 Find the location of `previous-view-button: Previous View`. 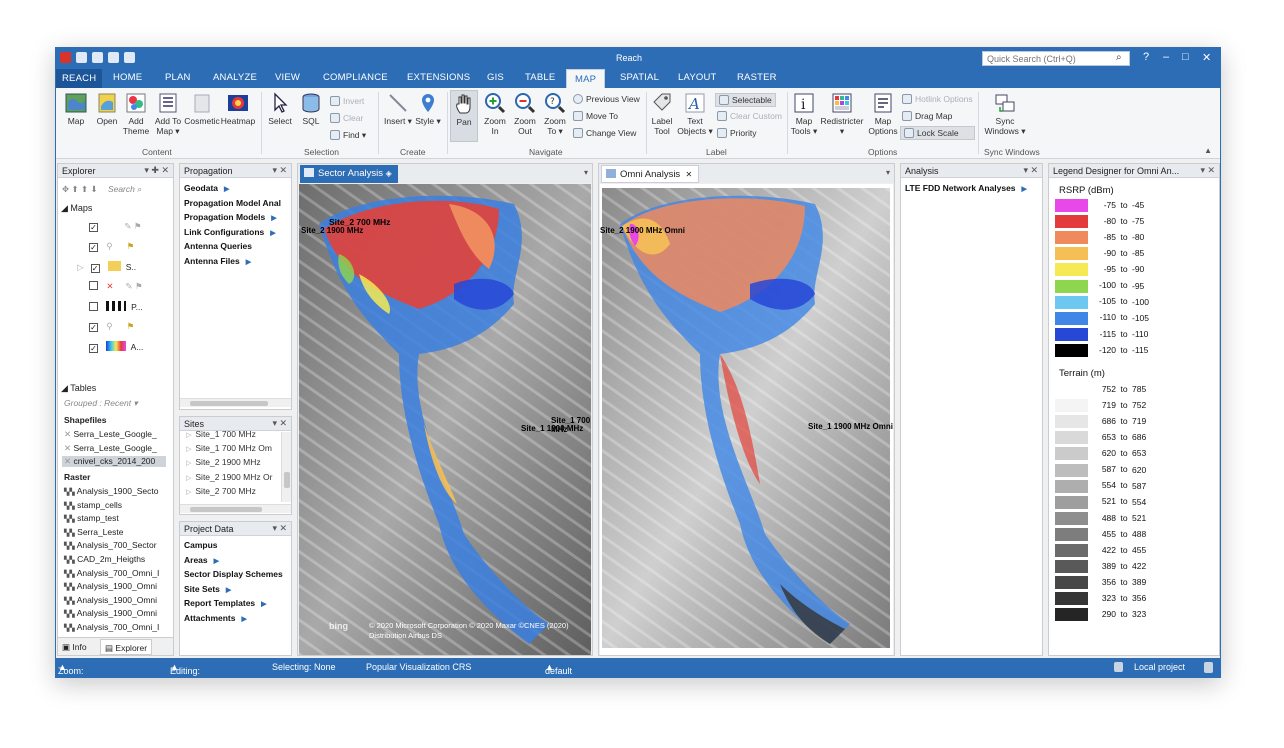

previous-view-button: Previous View is located at coordinates (606, 99).